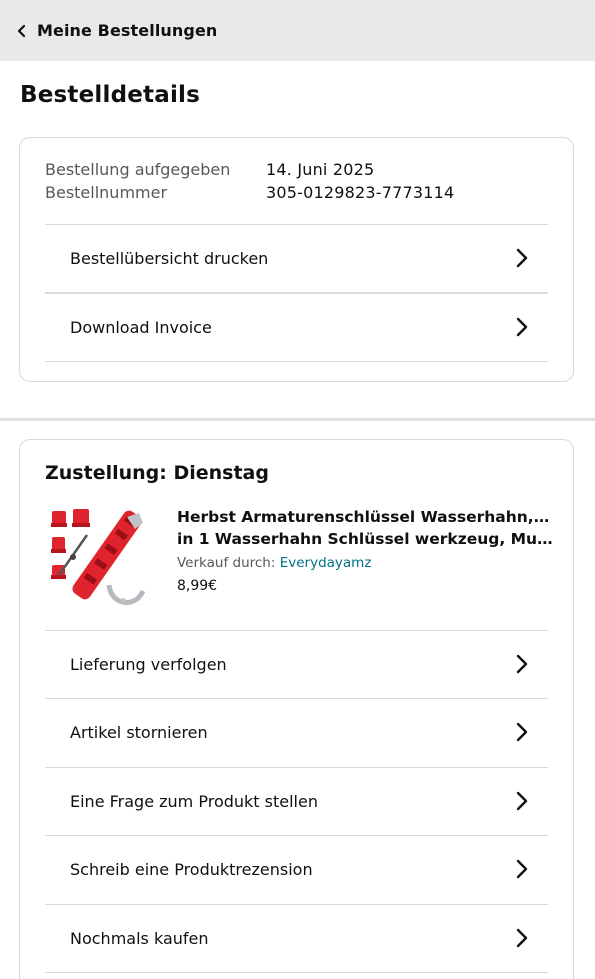 This screenshot has height=979, width=595. I want to click on buy-again-row: Nochmals kaufen, so click(296, 938).